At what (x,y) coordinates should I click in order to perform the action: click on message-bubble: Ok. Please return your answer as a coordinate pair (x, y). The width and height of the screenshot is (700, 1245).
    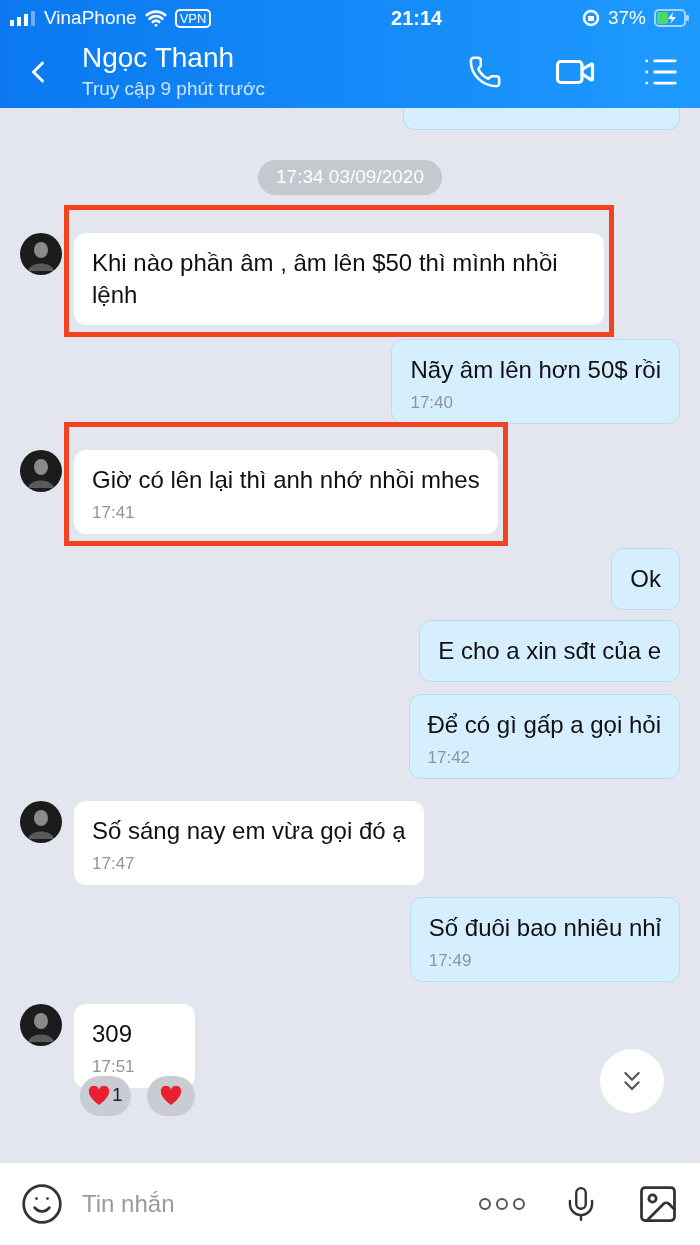
    Looking at the image, I should click on (645, 578).